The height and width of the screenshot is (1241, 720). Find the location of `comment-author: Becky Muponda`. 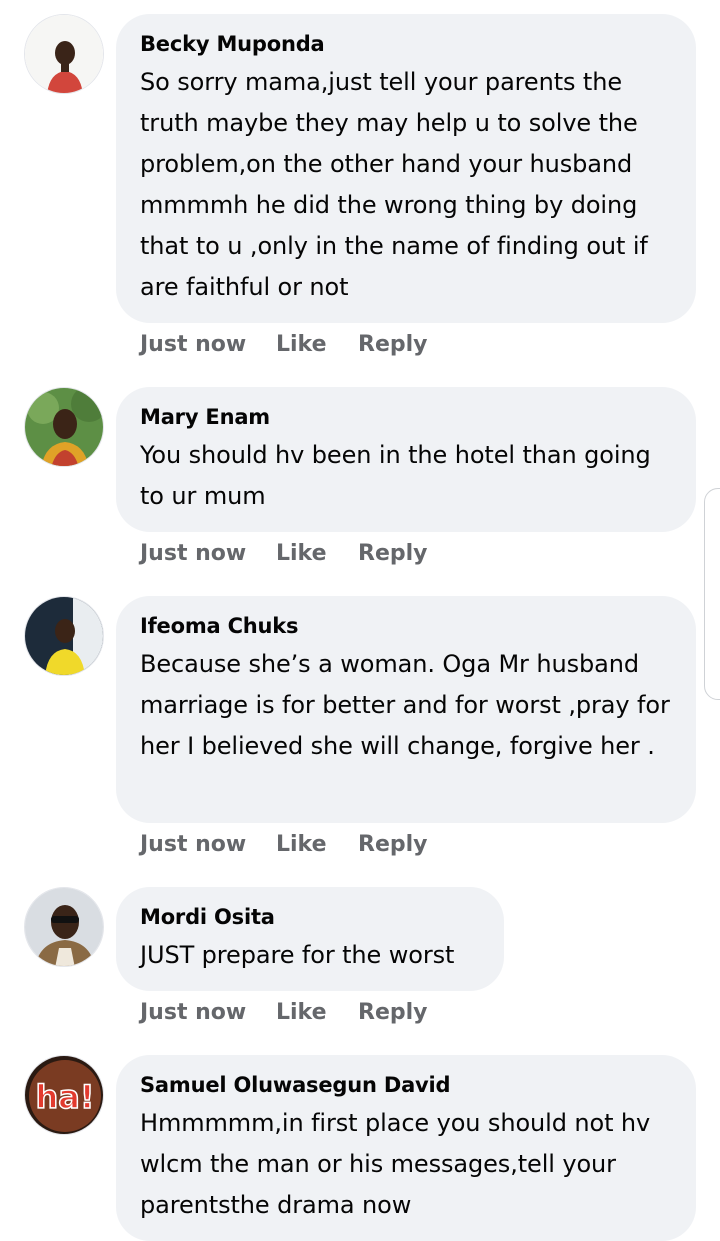

comment-author: Becky Muponda is located at coordinates (406, 44).